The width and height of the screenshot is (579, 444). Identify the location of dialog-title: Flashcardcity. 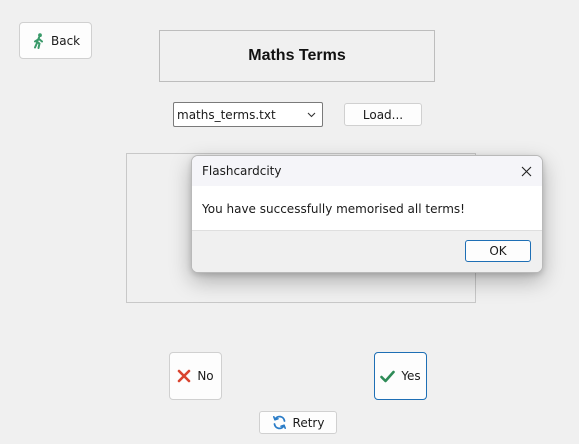
(242, 171).